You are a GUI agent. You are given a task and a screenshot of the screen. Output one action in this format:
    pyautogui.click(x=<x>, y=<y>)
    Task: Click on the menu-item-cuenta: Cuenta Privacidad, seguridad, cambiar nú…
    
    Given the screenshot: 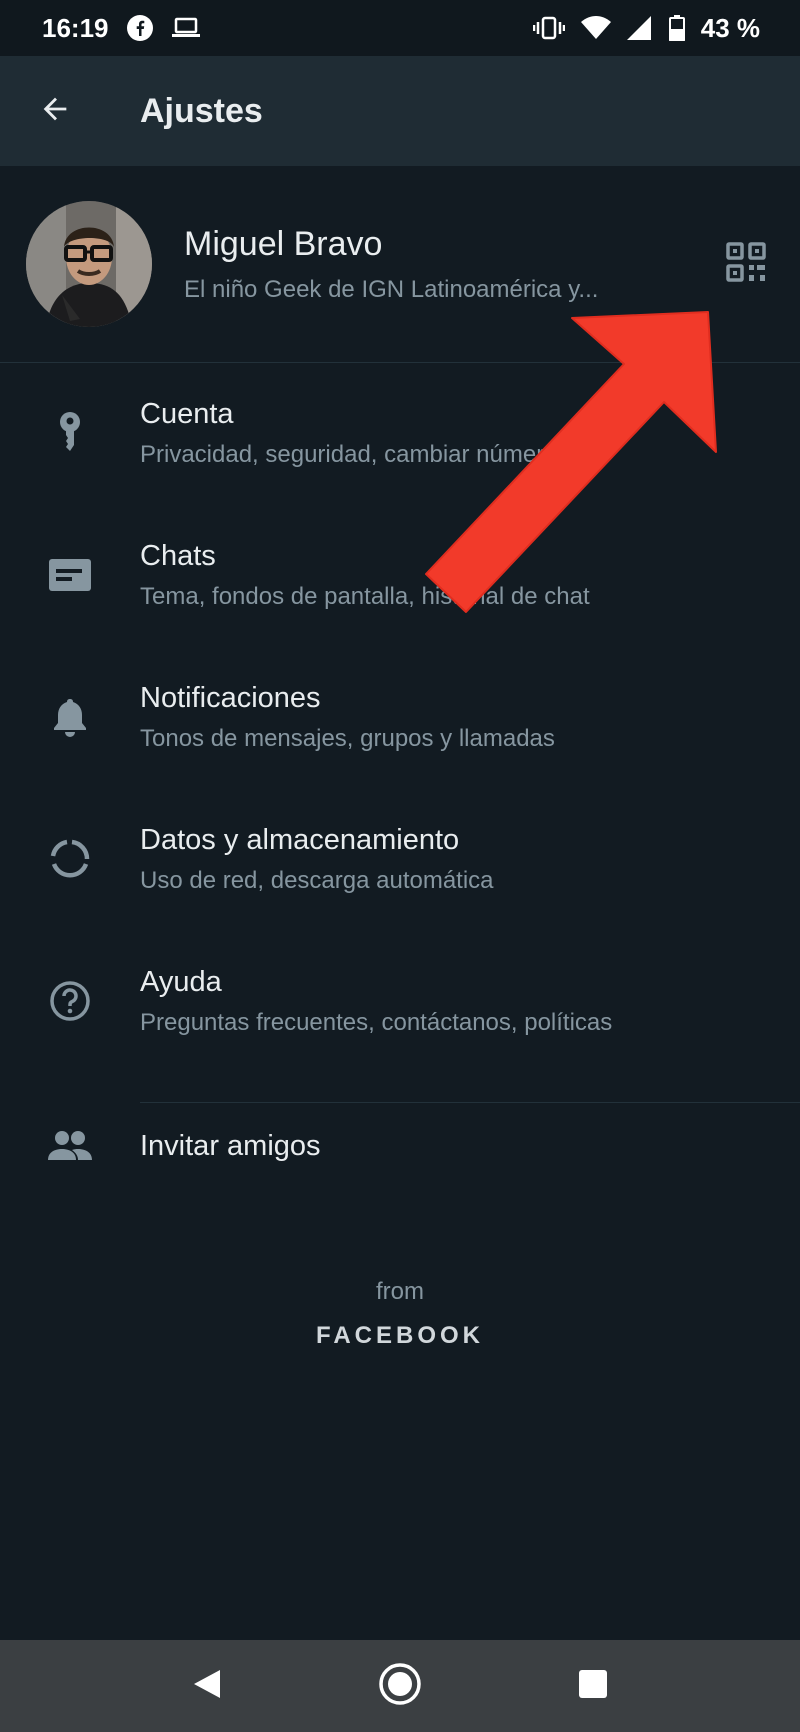 What is the action you would take?
    pyautogui.click(x=400, y=433)
    